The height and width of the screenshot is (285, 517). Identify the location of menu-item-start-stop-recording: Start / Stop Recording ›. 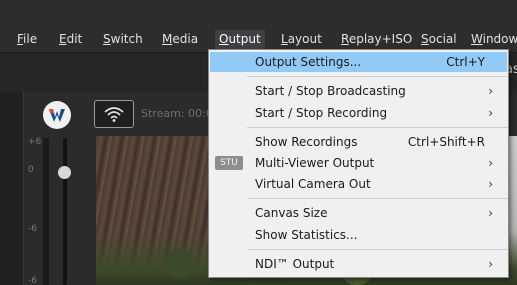
(358, 113).